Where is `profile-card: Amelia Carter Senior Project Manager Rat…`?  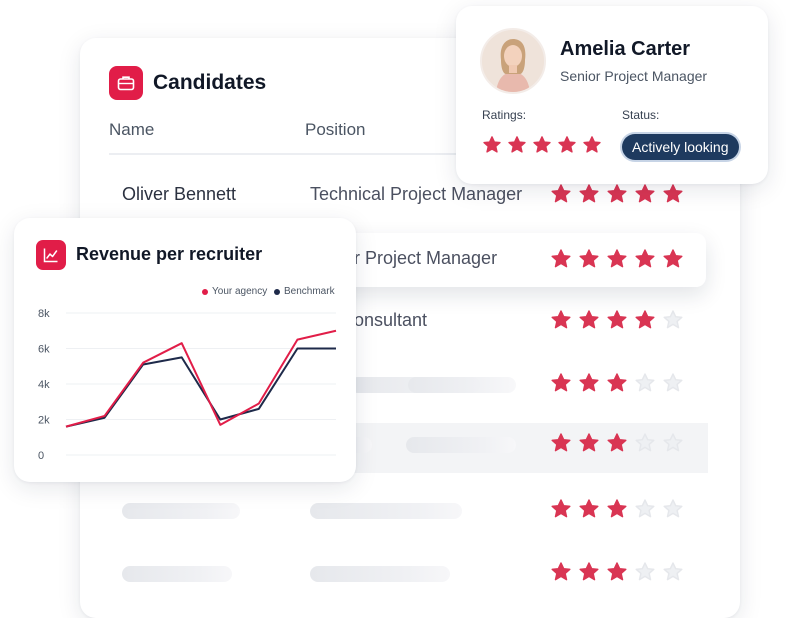
profile-card: Amelia Carter Senior Project Manager Rat… is located at coordinates (612, 95).